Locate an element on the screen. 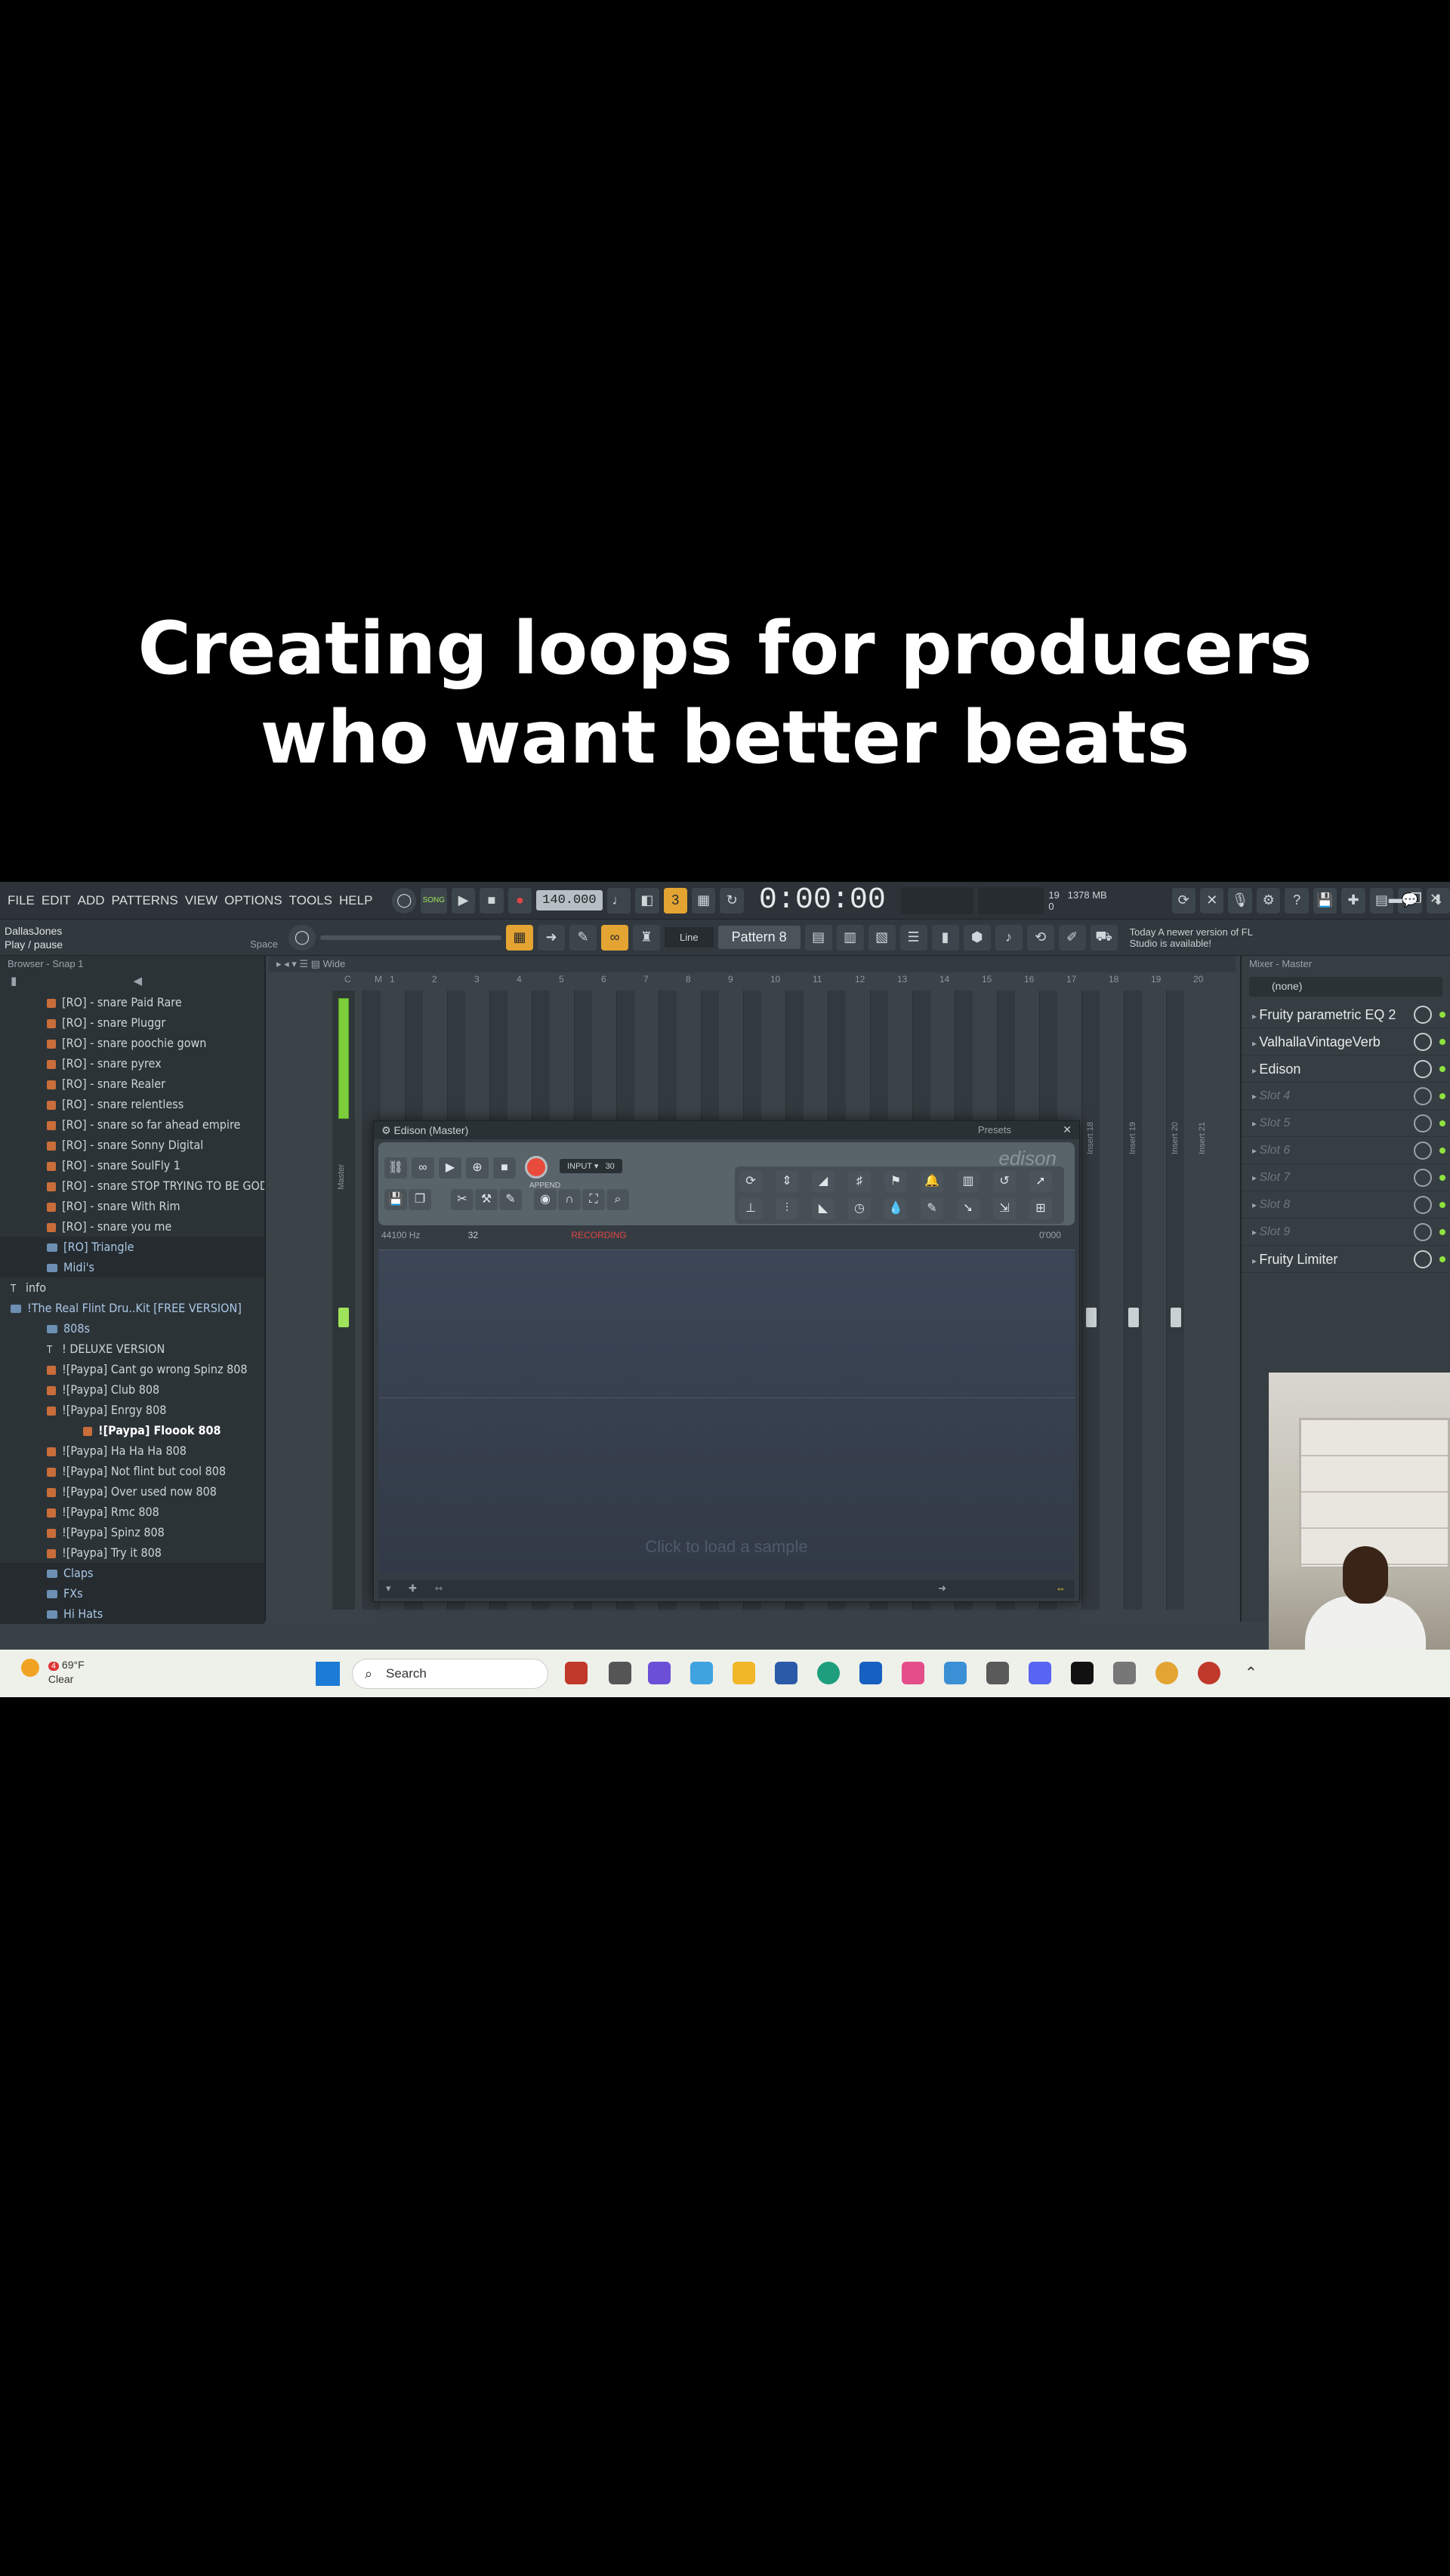 This screenshot has width=1450, height=2576. browser-item: ![Paypa] Not flint but cool 808 is located at coordinates (132, 1471).